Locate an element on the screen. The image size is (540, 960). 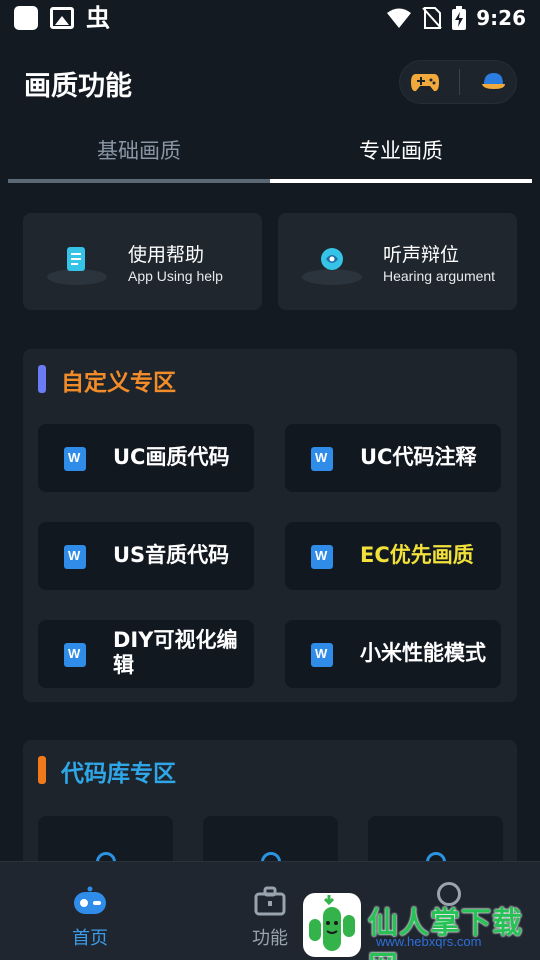
nav-home: 首页 is located at coordinates (90, 918).